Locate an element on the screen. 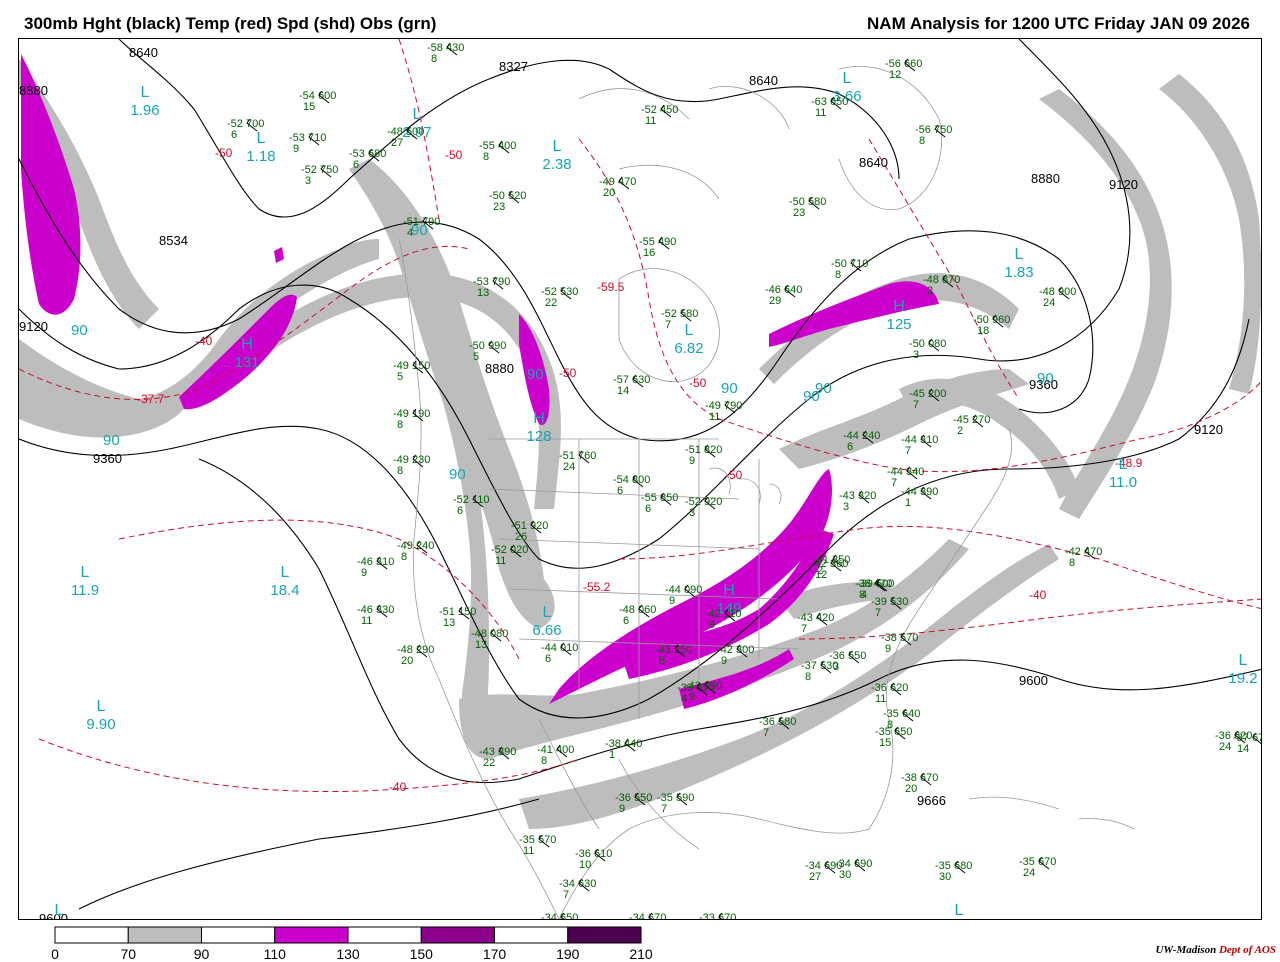  obs-dewpoint-depression: 2 is located at coordinates (930, 291).